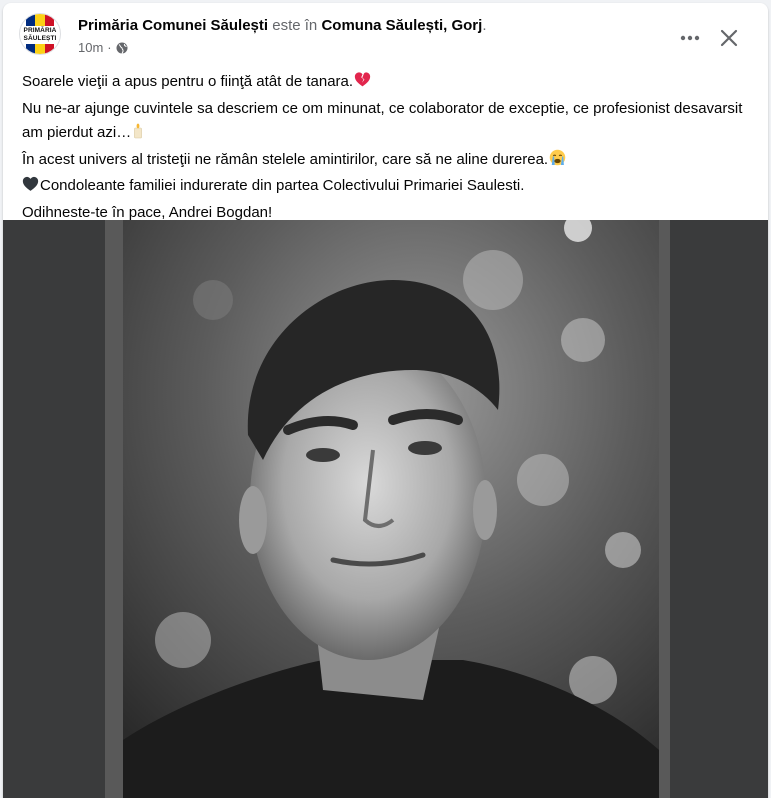 Image resolution: width=771 pixels, height=798 pixels. I want to click on post-meta: 10m ·, so click(103, 47).